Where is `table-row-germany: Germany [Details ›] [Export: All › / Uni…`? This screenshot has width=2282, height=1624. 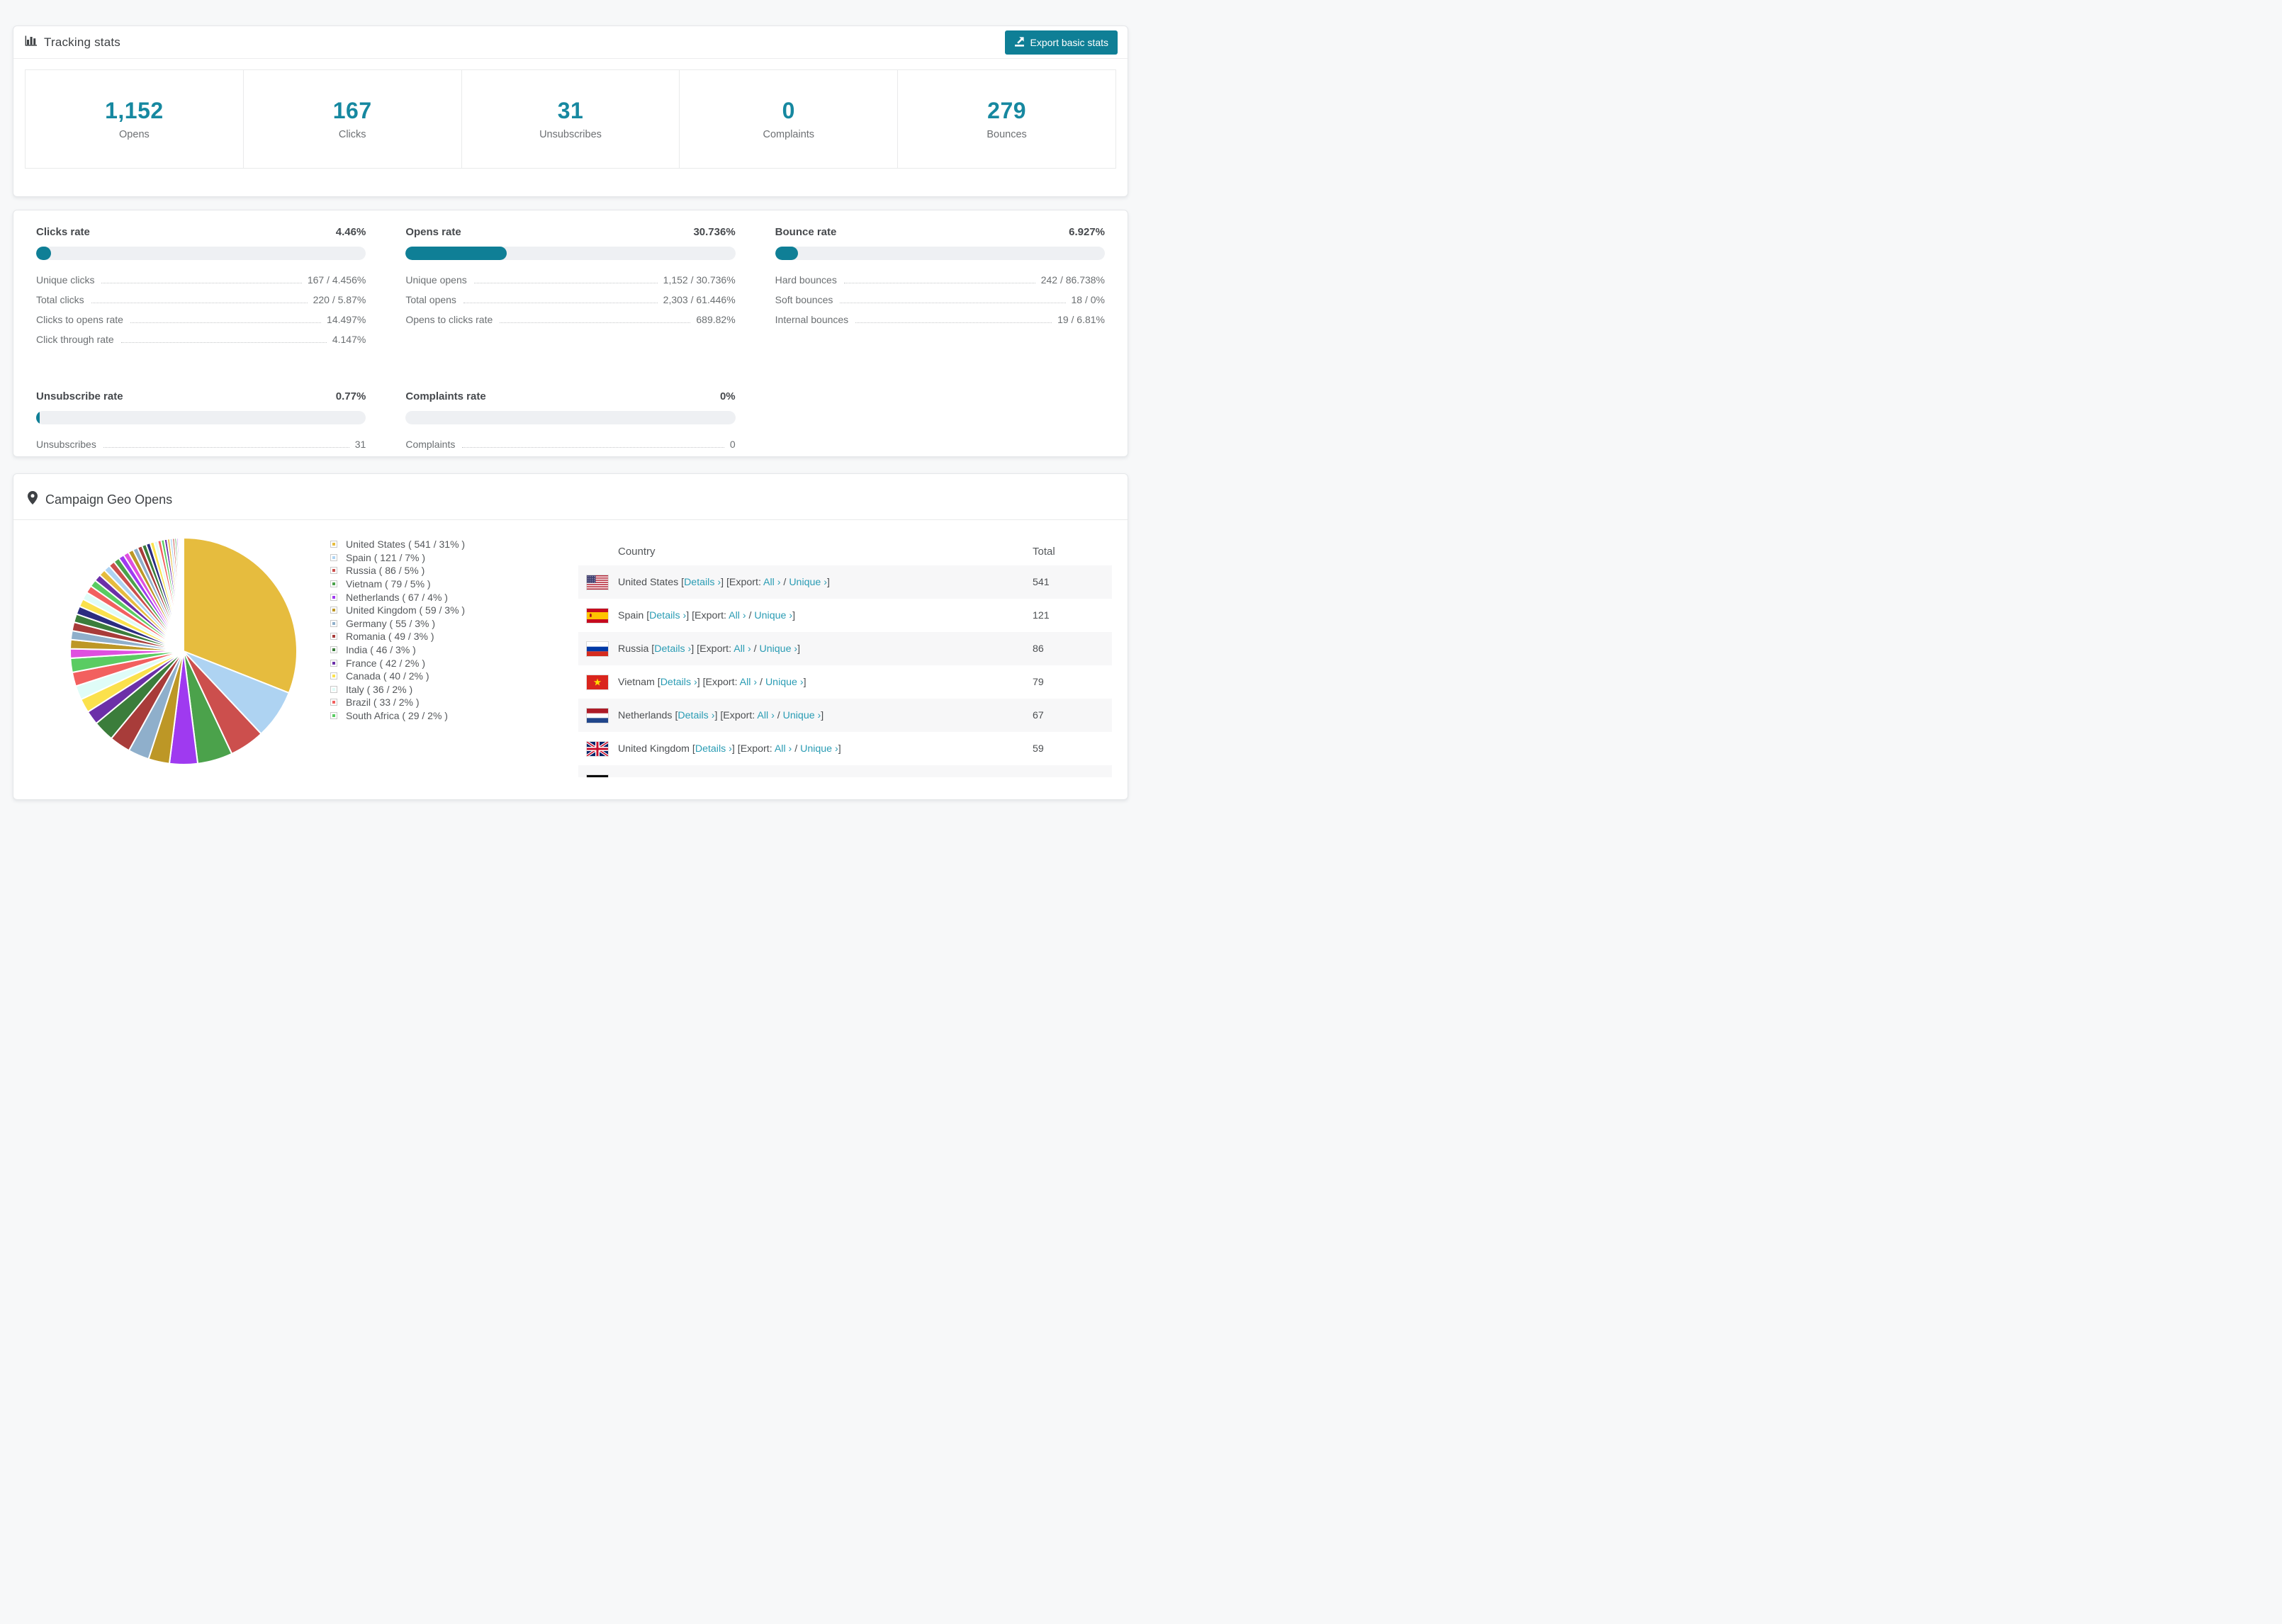 table-row-germany: Germany [Details ›] [Export: All › / Uni… is located at coordinates (845, 771).